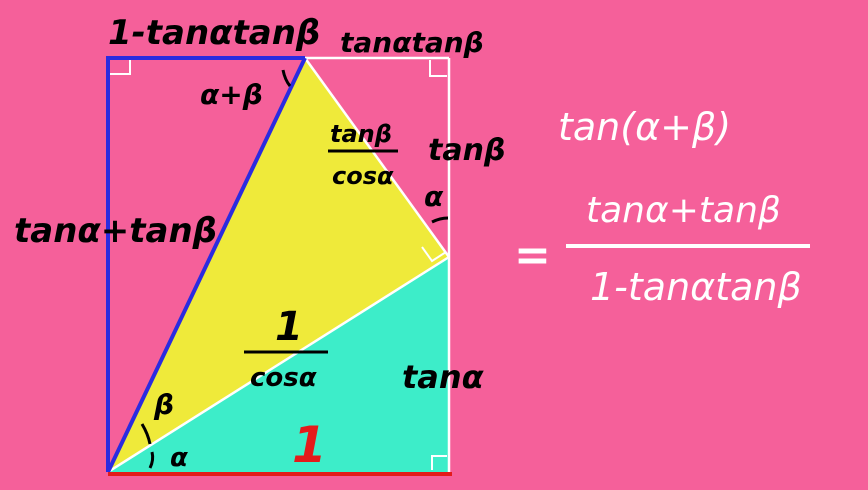  I want to click on label-bottom-one: 1, so click(309, 445).